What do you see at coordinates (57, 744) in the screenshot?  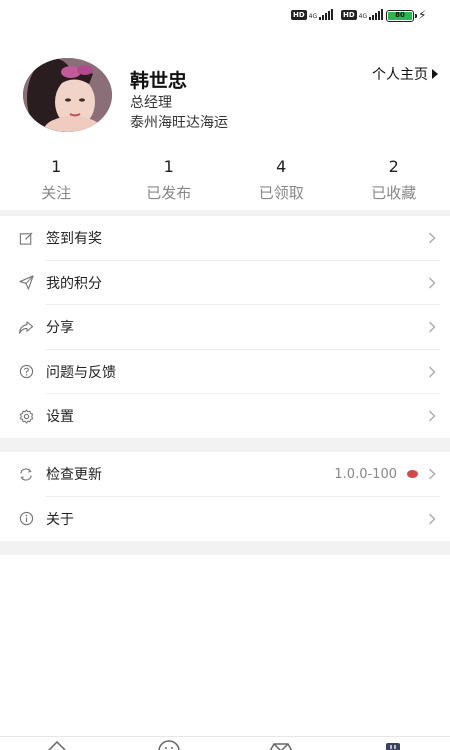 I see `home-icon` at bounding box center [57, 744].